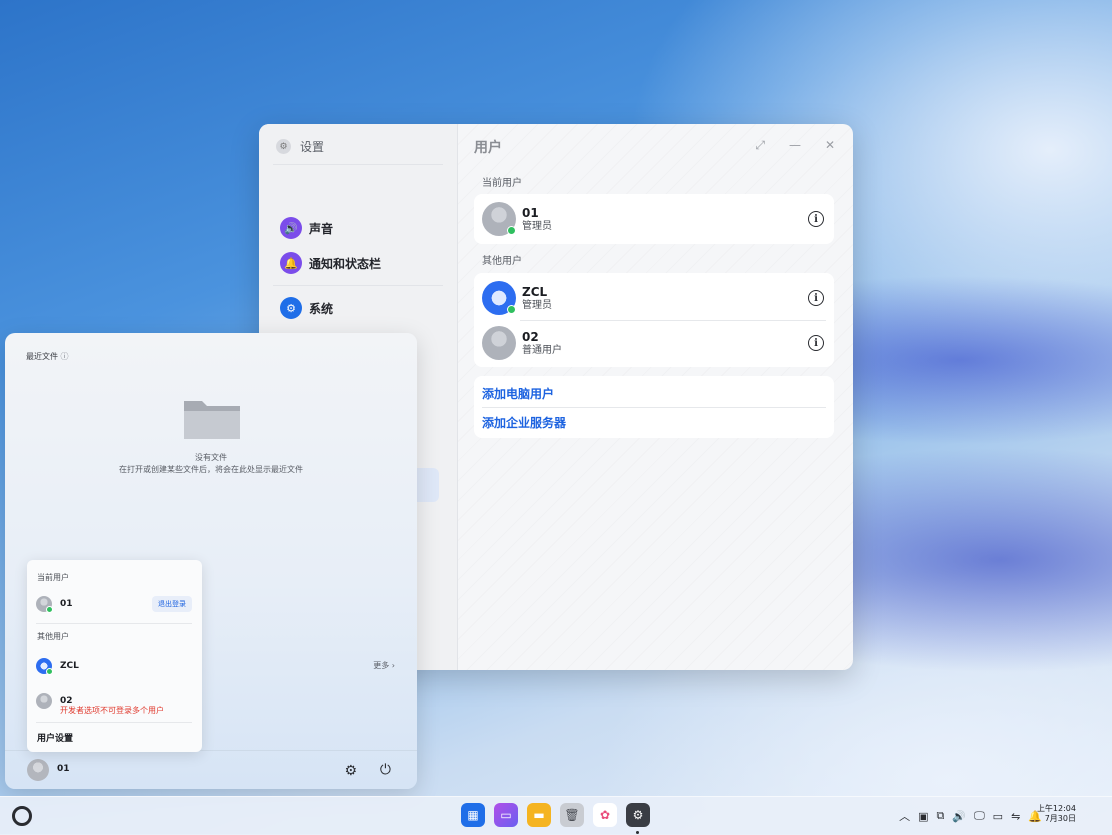  Describe the element at coordinates (345, 263) in the screenshot. I see `sidebar-item-label: 通知和状态栏` at that location.